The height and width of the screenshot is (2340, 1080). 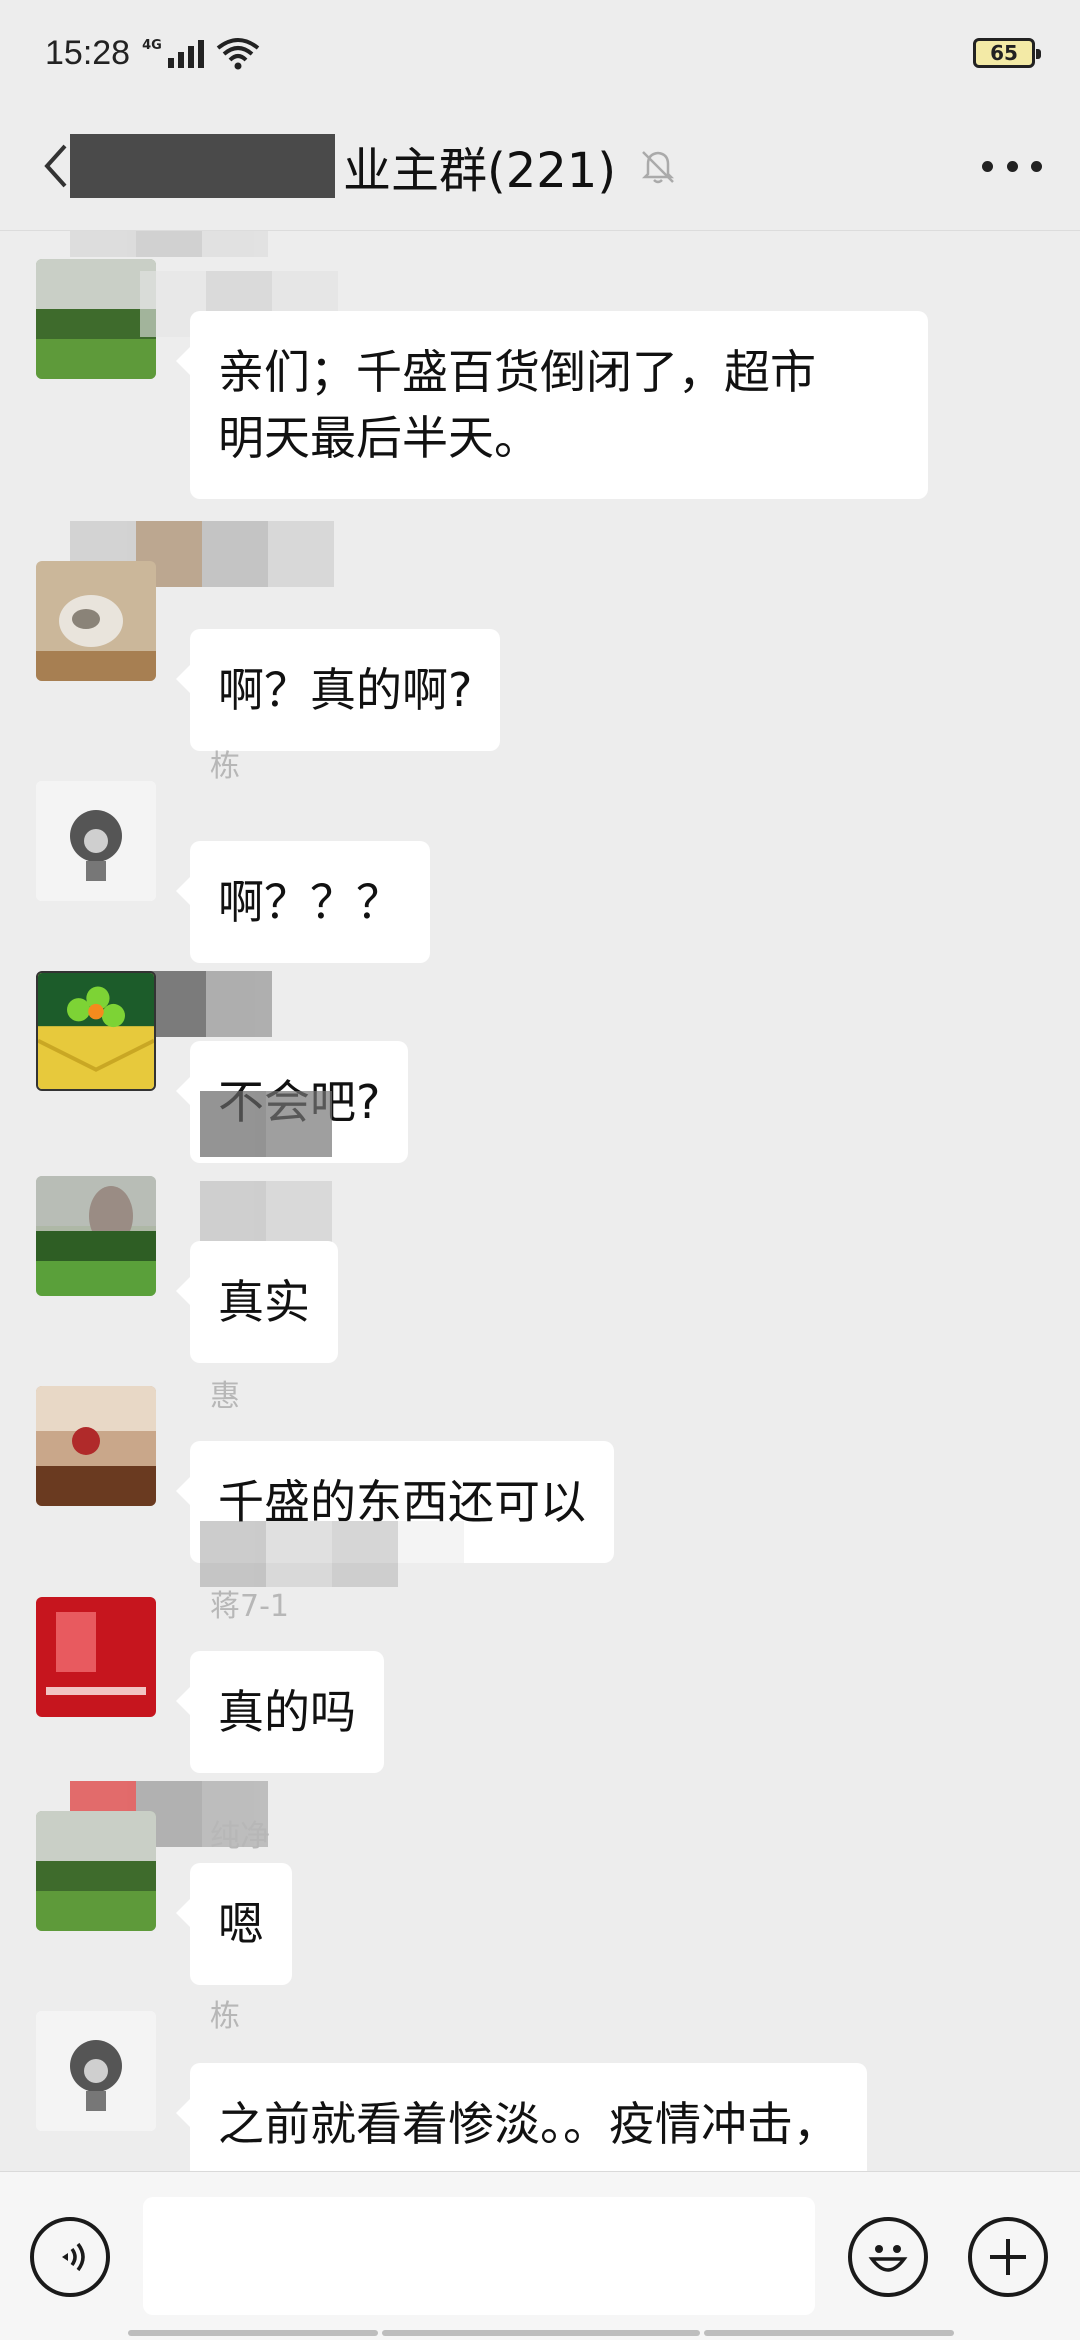 What do you see at coordinates (241, 1924) in the screenshot?
I see `message-text: 嗯` at bounding box center [241, 1924].